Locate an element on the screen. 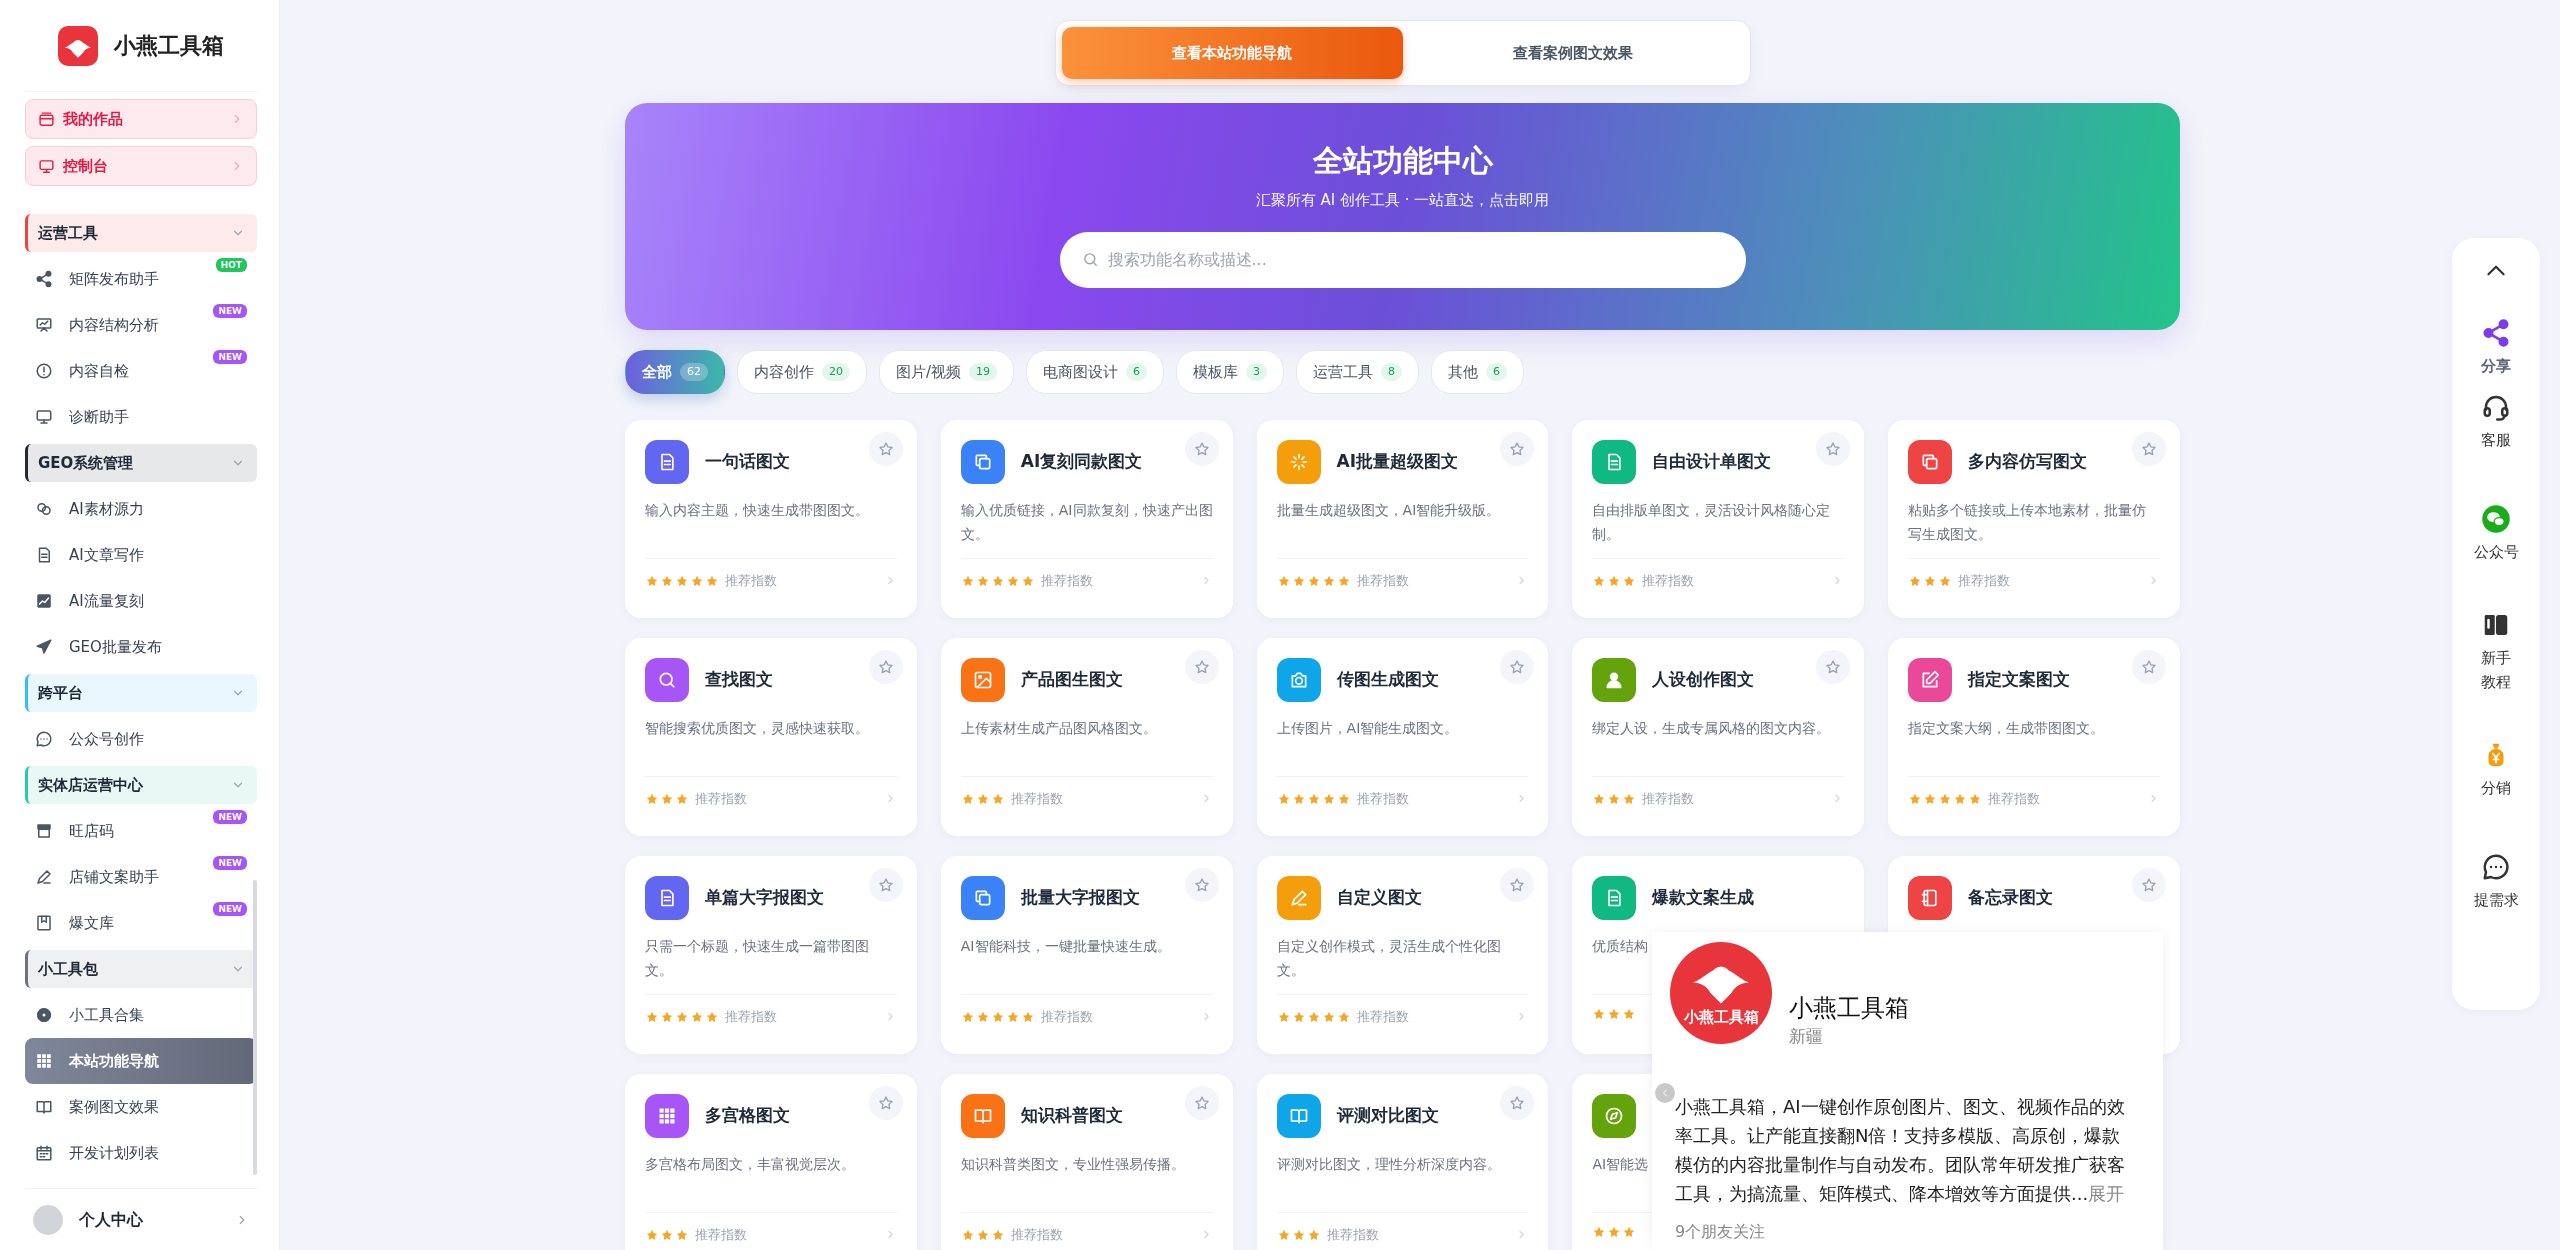  filter-chip: 其他 6 is located at coordinates (1478, 372).